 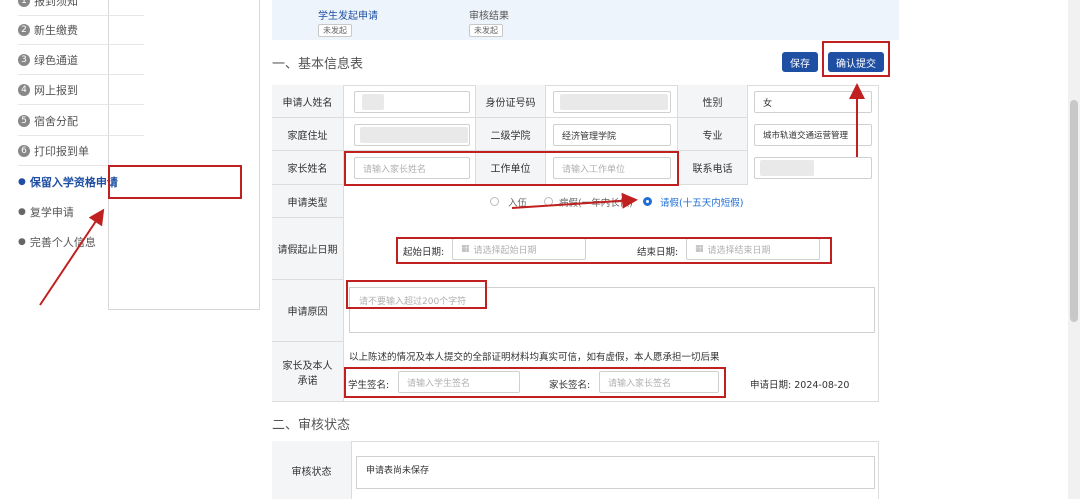 I want to click on step-number-icon: 1, so click(x=24, y=3).